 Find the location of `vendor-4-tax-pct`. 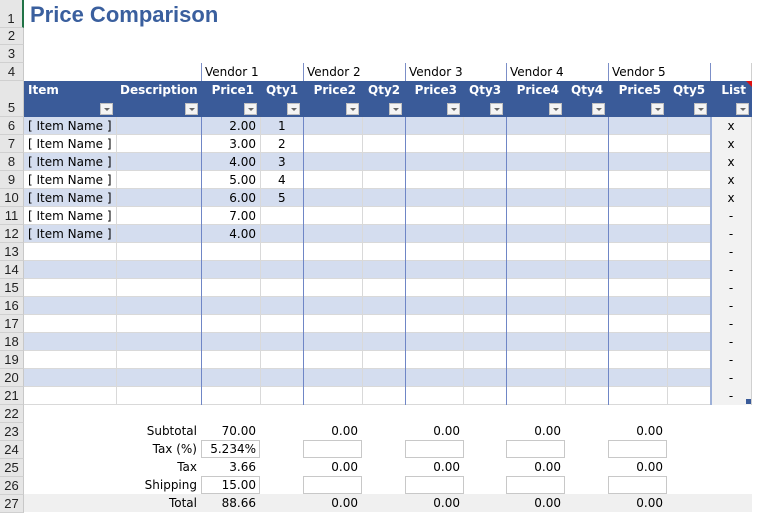

vendor-4-tax-pct is located at coordinates (535, 449).